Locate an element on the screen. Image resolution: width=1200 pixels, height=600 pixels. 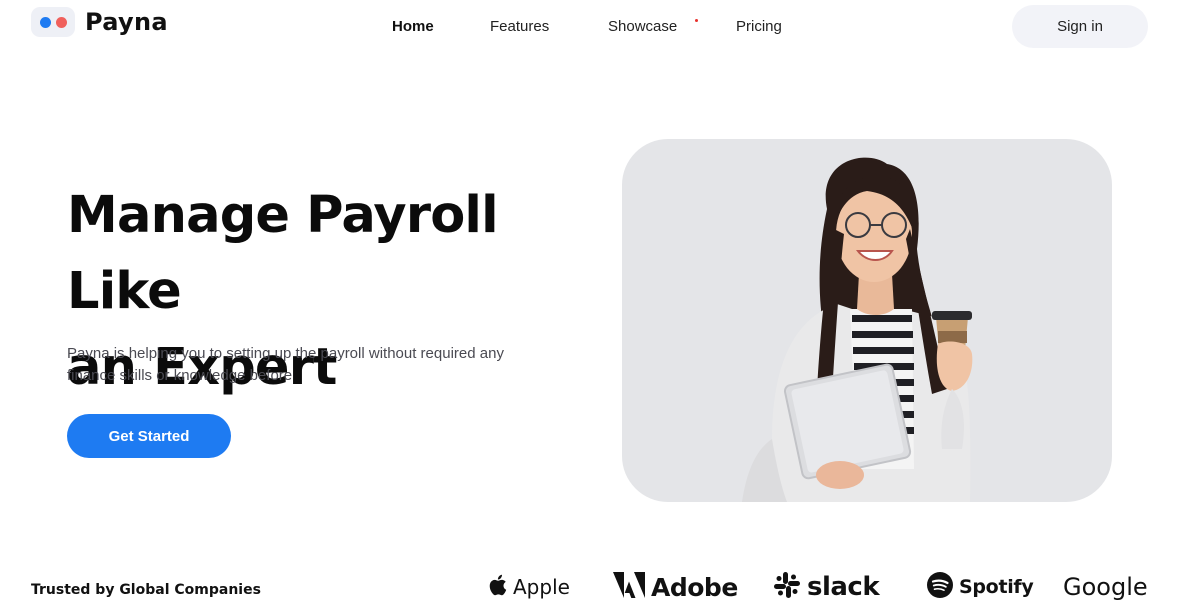
adobe-icon is located at coordinates (629, 585).